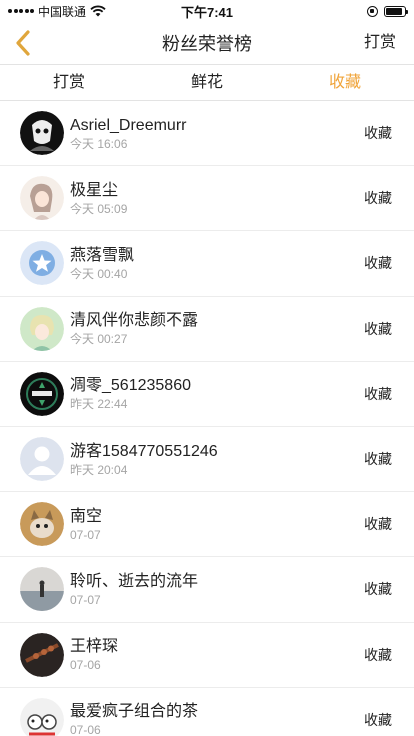 The image size is (414, 736). I want to click on item-info: 极星尘 今天 05:09, so click(98, 198).